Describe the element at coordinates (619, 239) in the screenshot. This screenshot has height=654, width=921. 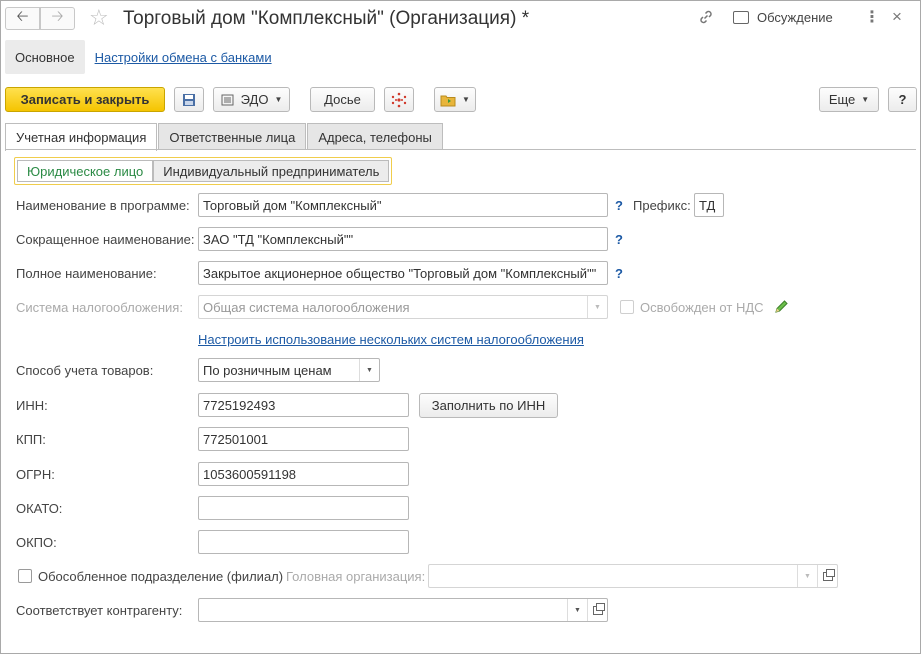
I see `short-name-help: ?` at that location.